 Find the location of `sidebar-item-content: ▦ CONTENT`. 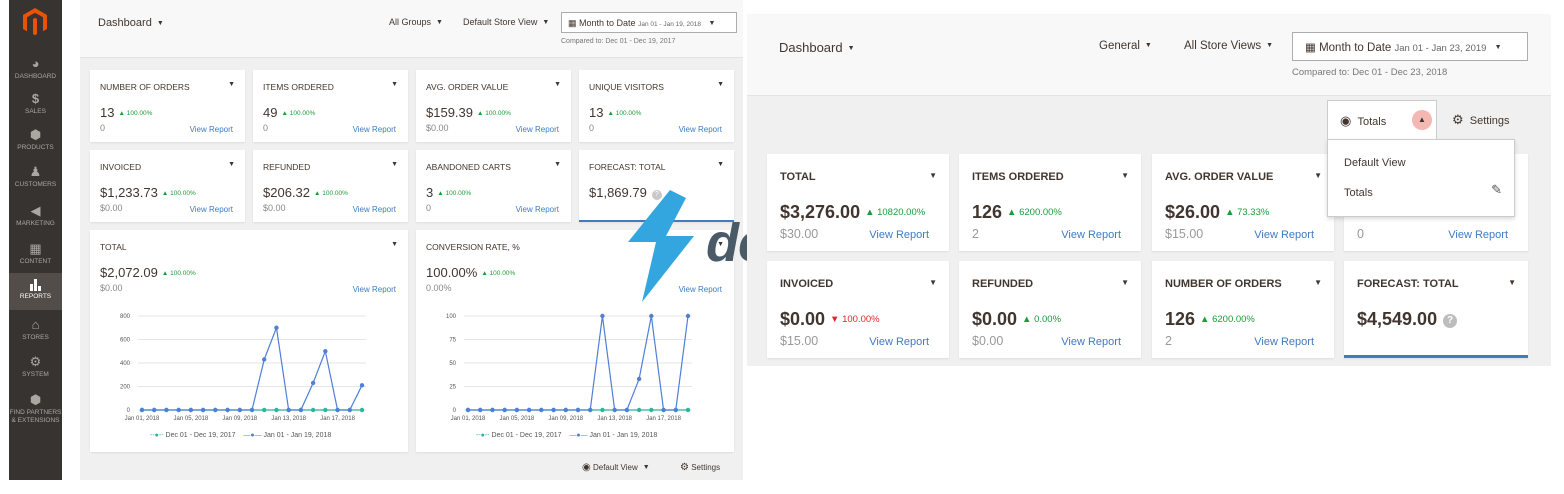

sidebar-item-content: ▦ CONTENT is located at coordinates (35, 254).